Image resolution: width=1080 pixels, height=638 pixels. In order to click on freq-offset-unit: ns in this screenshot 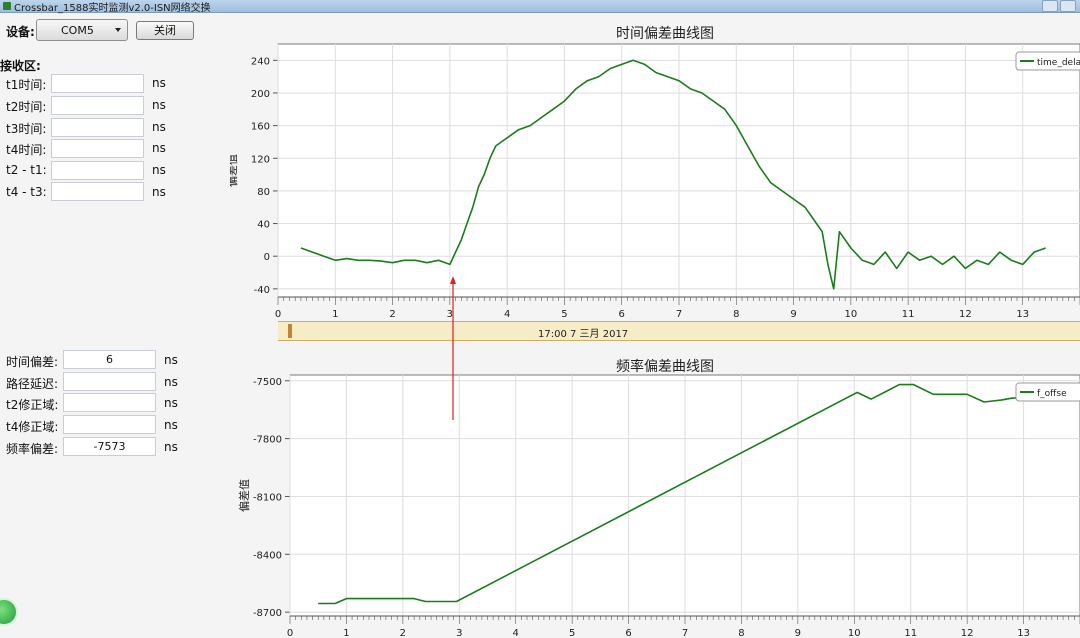, I will do `click(171, 447)`.